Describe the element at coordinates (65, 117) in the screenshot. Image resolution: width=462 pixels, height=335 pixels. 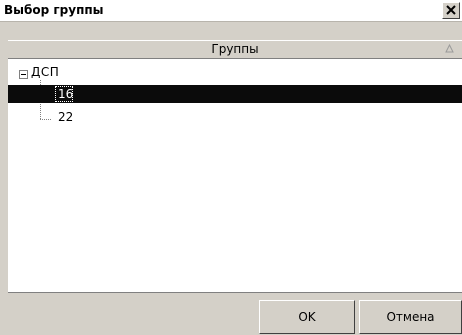
I see `tree-node-22: 22` at that location.